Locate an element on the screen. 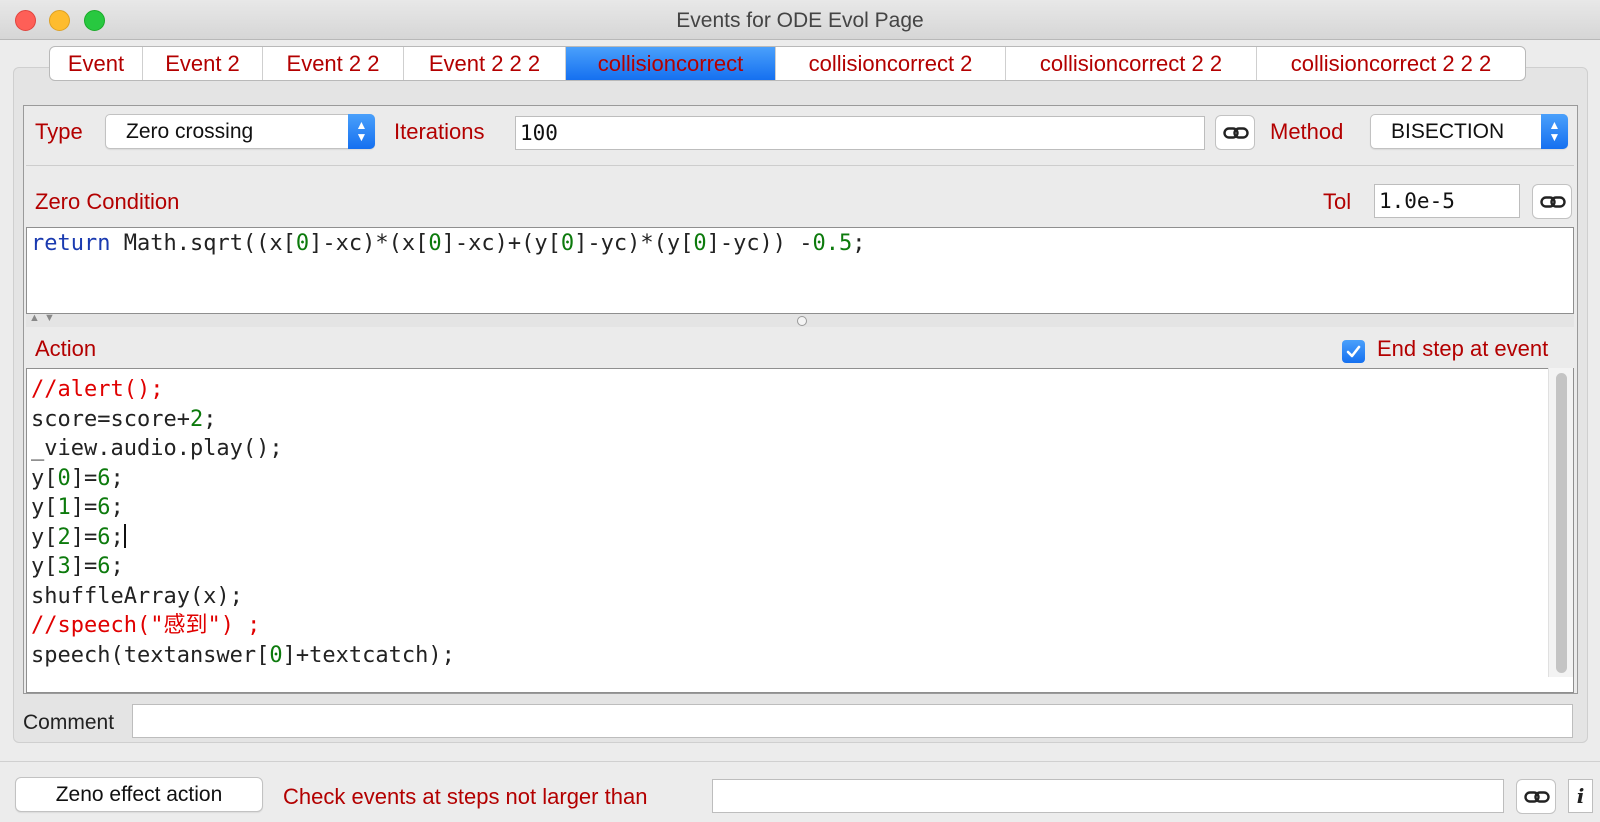  check-events-input is located at coordinates (1108, 796).